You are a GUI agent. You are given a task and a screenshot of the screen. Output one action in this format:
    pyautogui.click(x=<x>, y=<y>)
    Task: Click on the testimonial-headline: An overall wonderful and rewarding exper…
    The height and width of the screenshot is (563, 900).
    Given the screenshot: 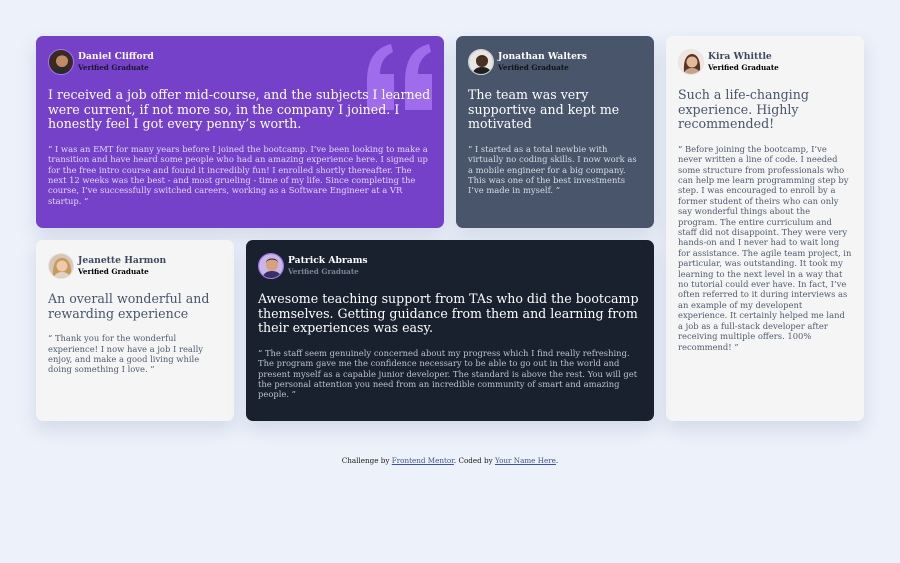 What is the action you would take?
    pyautogui.click(x=129, y=306)
    